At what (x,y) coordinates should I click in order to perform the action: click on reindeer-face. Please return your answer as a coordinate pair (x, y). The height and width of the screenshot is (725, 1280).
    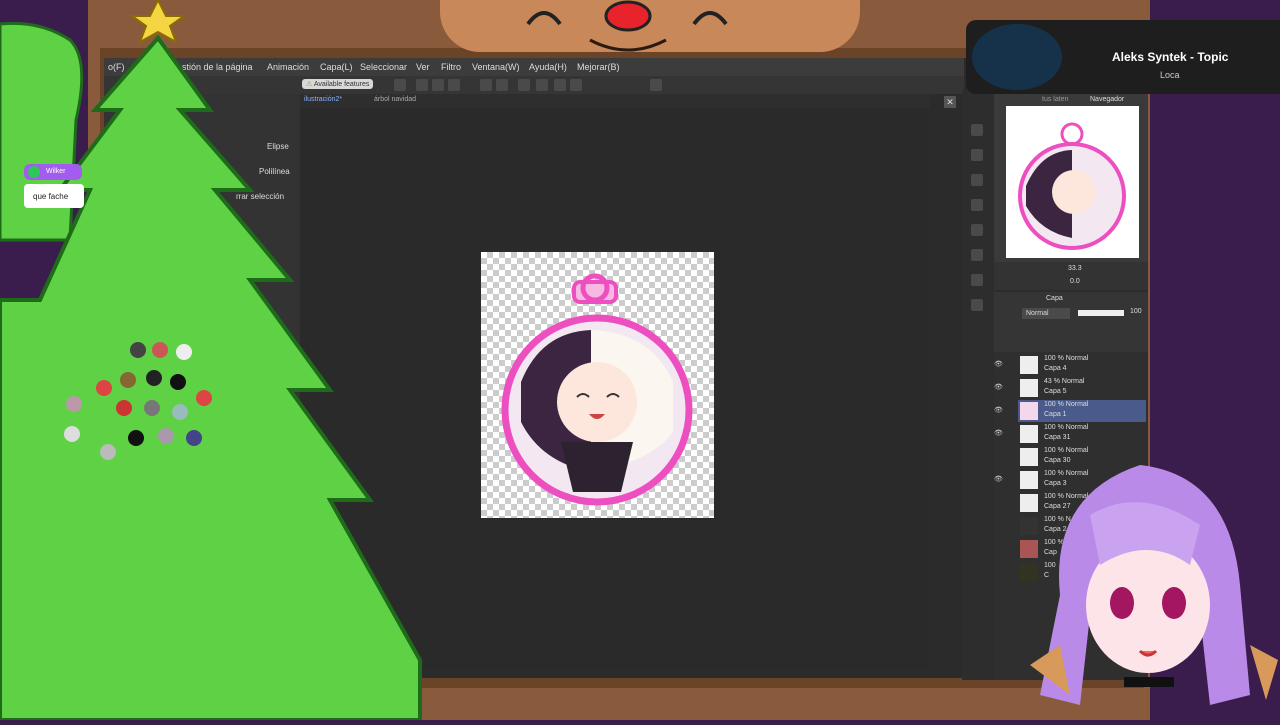
    Looking at the image, I should click on (650, 26).